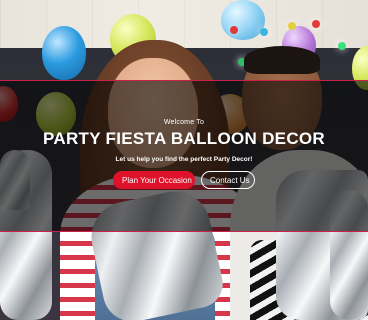 The height and width of the screenshot is (320, 368). I want to click on hero-eyebrow: Welcome To, so click(184, 122).